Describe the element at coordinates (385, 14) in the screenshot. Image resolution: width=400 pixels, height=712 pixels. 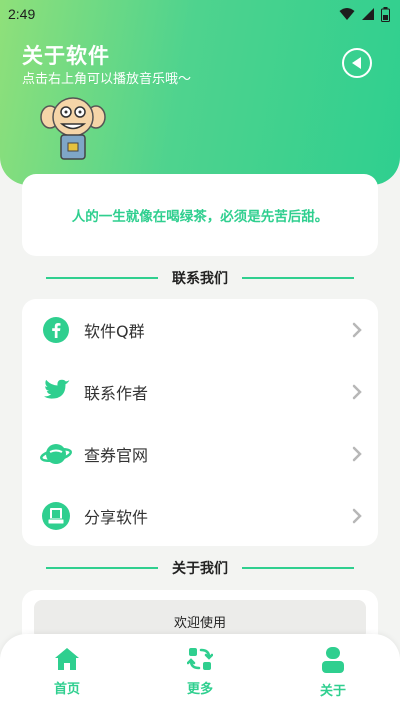
I see `battery-icon` at that location.